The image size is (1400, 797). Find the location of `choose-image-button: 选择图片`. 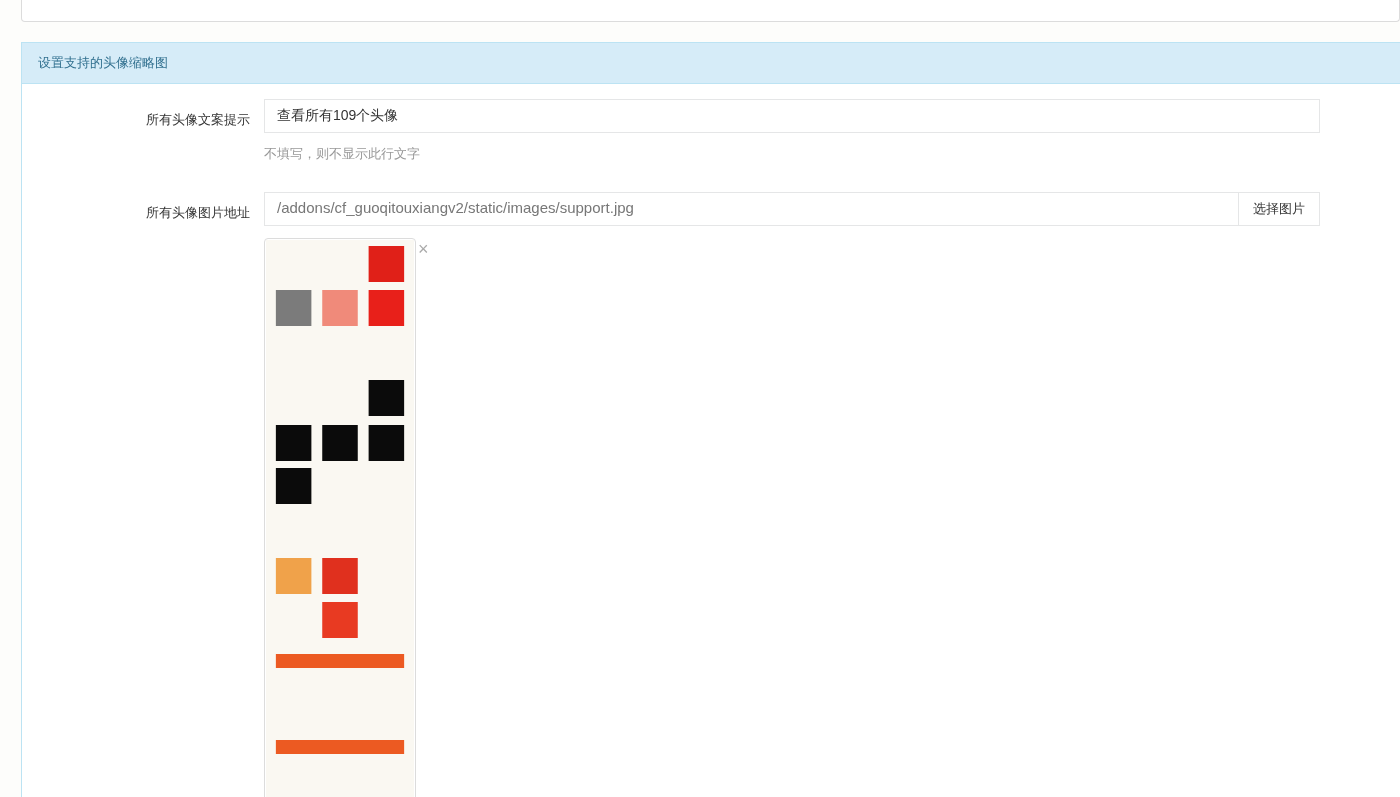

choose-image-button: 选择图片 is located at coordinates (1279, 208).